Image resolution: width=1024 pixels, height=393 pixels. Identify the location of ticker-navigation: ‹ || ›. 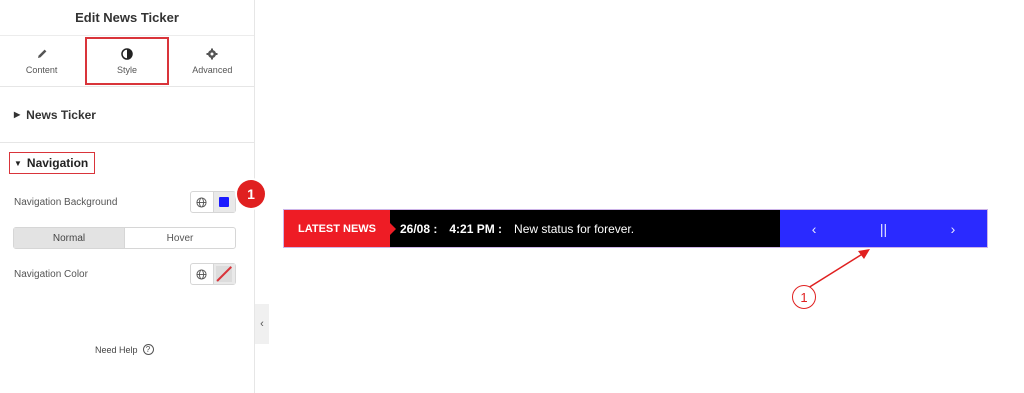
(883, 228).